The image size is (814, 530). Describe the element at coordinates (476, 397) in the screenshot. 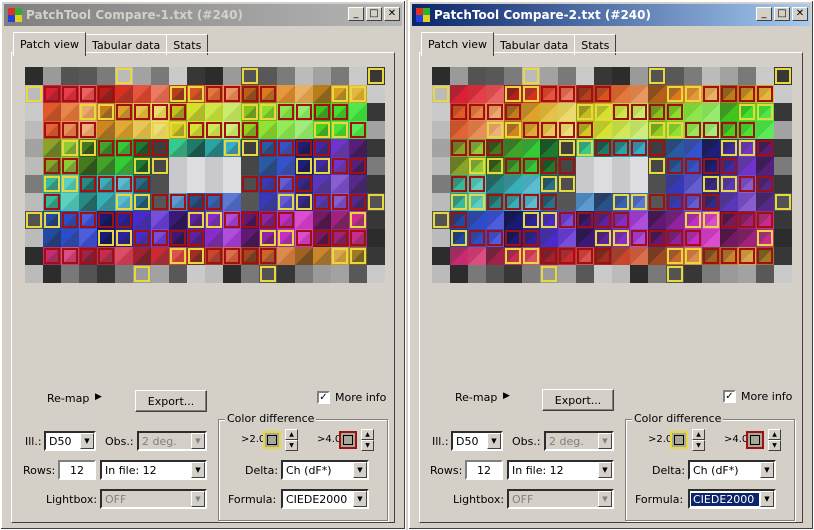

I see `remap-label: Re-map` at that location.